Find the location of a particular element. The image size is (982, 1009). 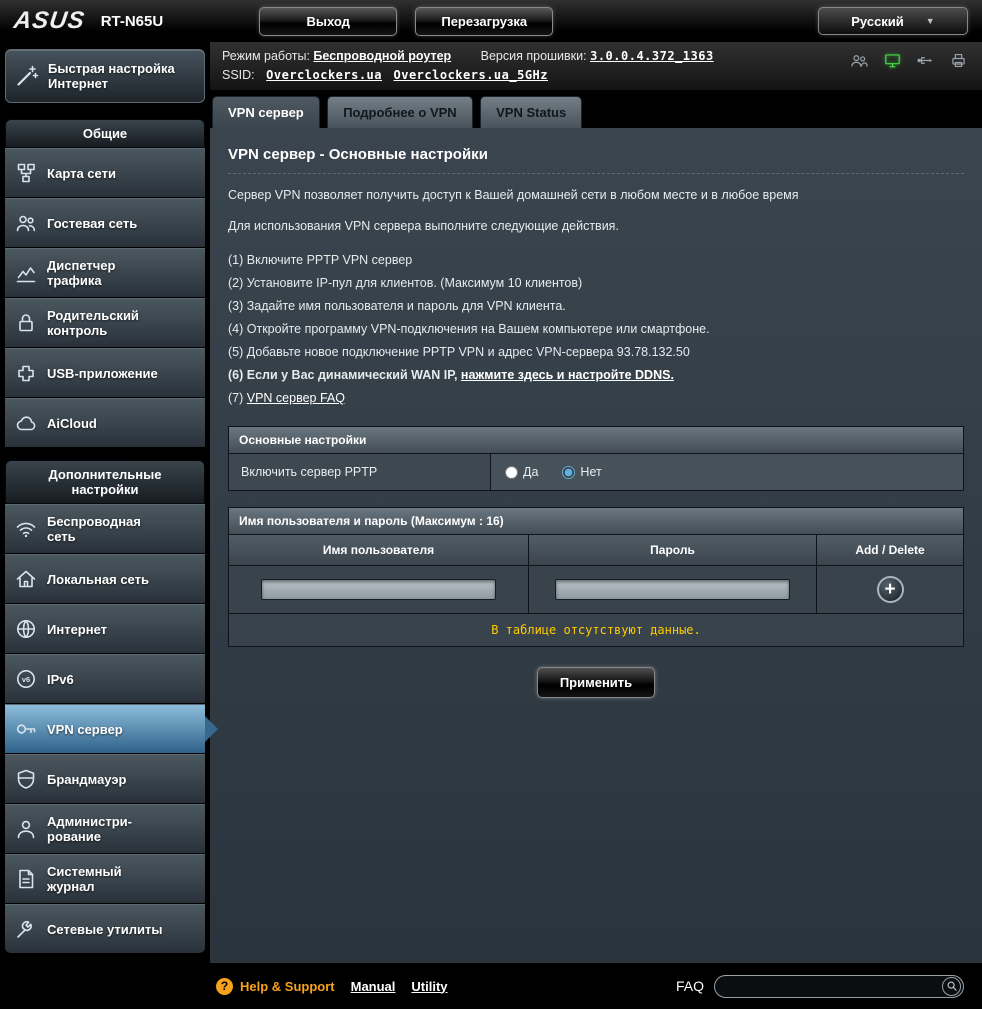

language-select: Русский ▼ is located at coordinates (893, 21).